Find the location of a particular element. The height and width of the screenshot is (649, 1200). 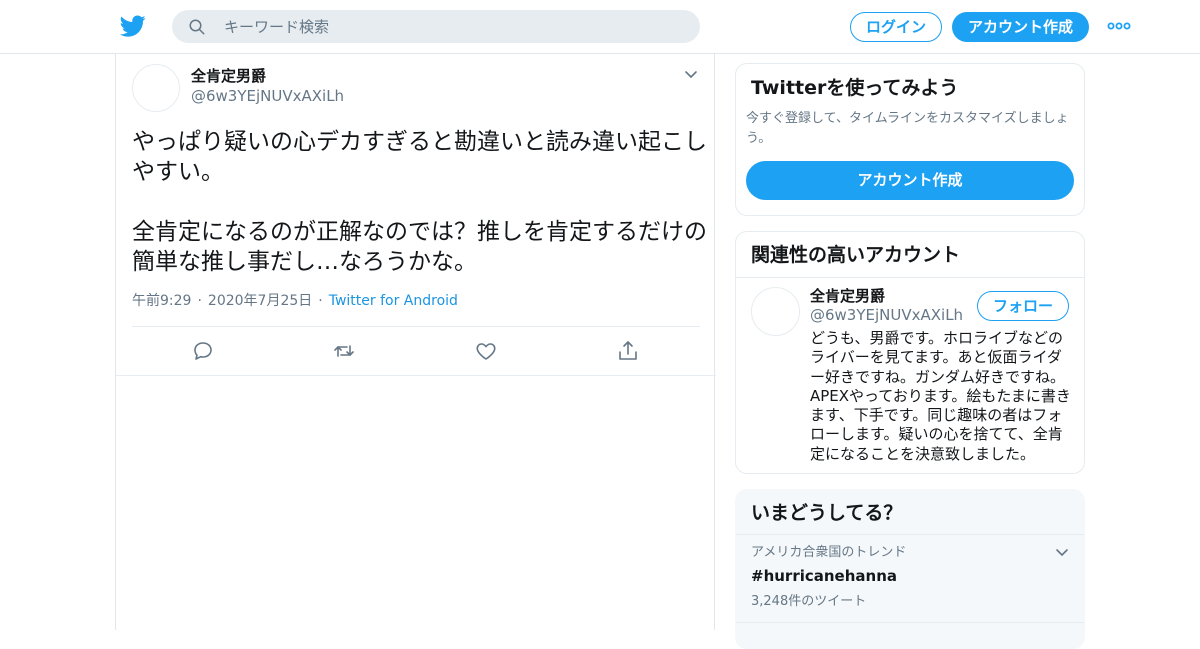

tweet-author-name: 全肯定男爵 is located at coordinates (228, 76).